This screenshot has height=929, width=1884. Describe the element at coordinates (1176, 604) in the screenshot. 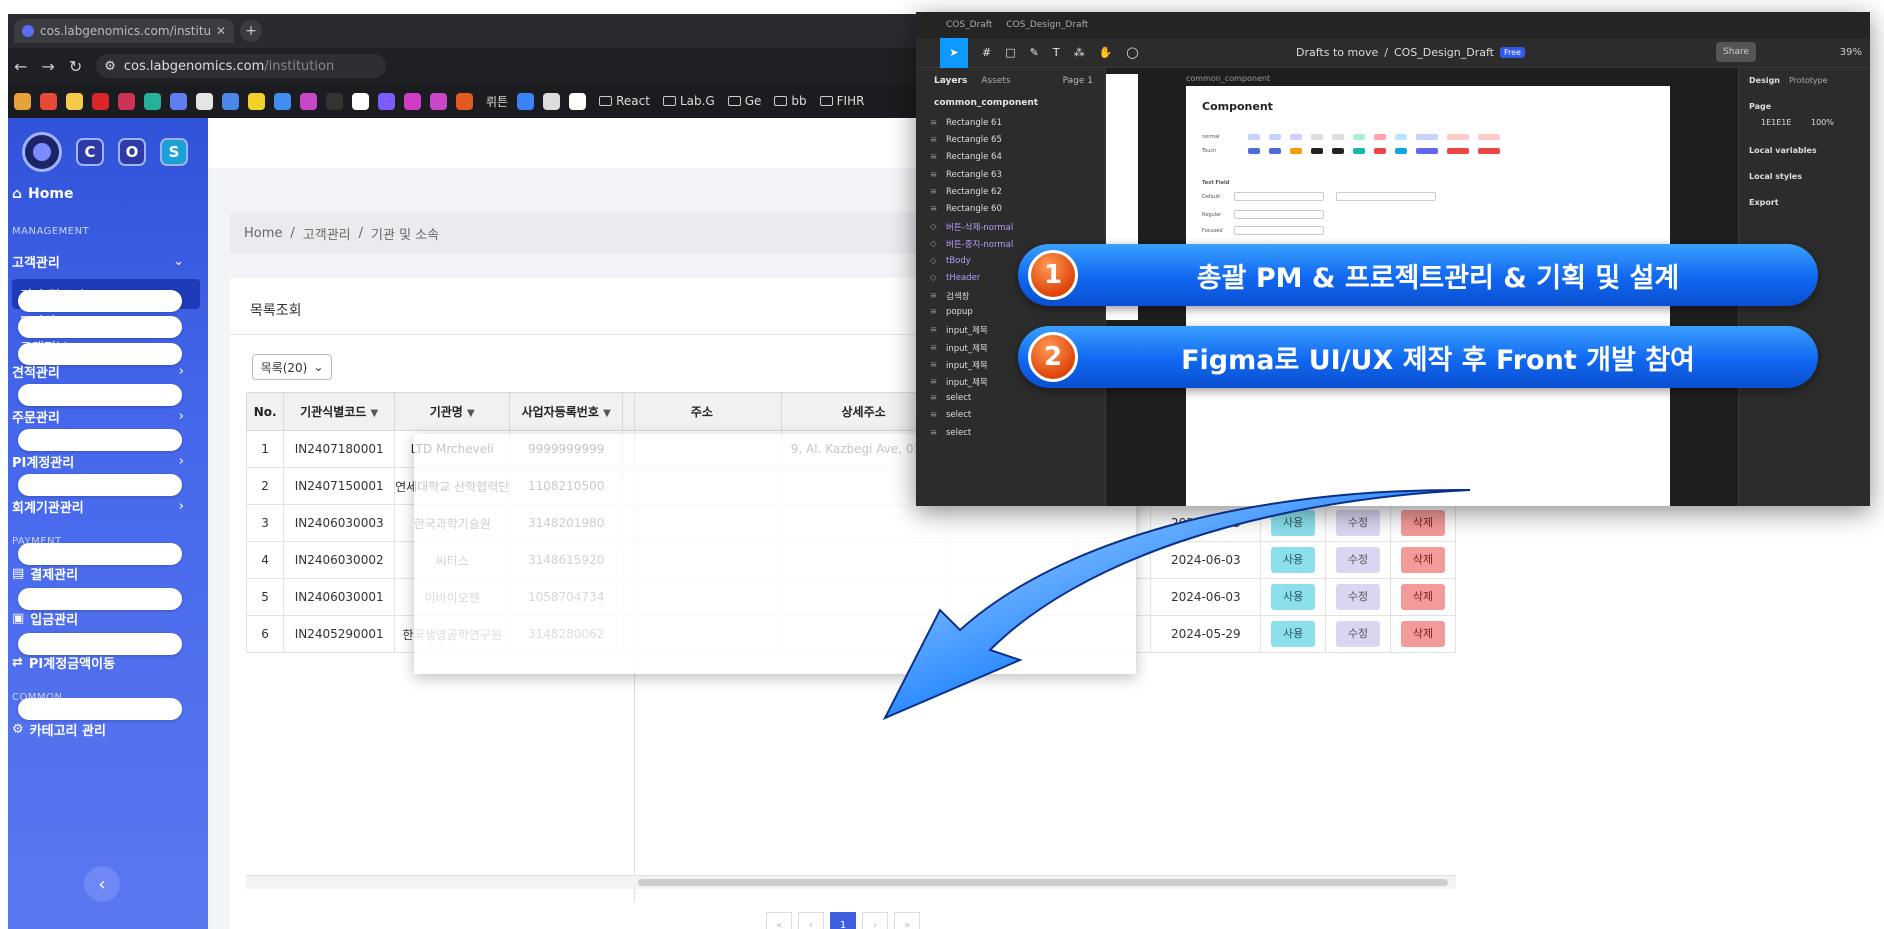

I see `curved-arrow-icon` at that location.